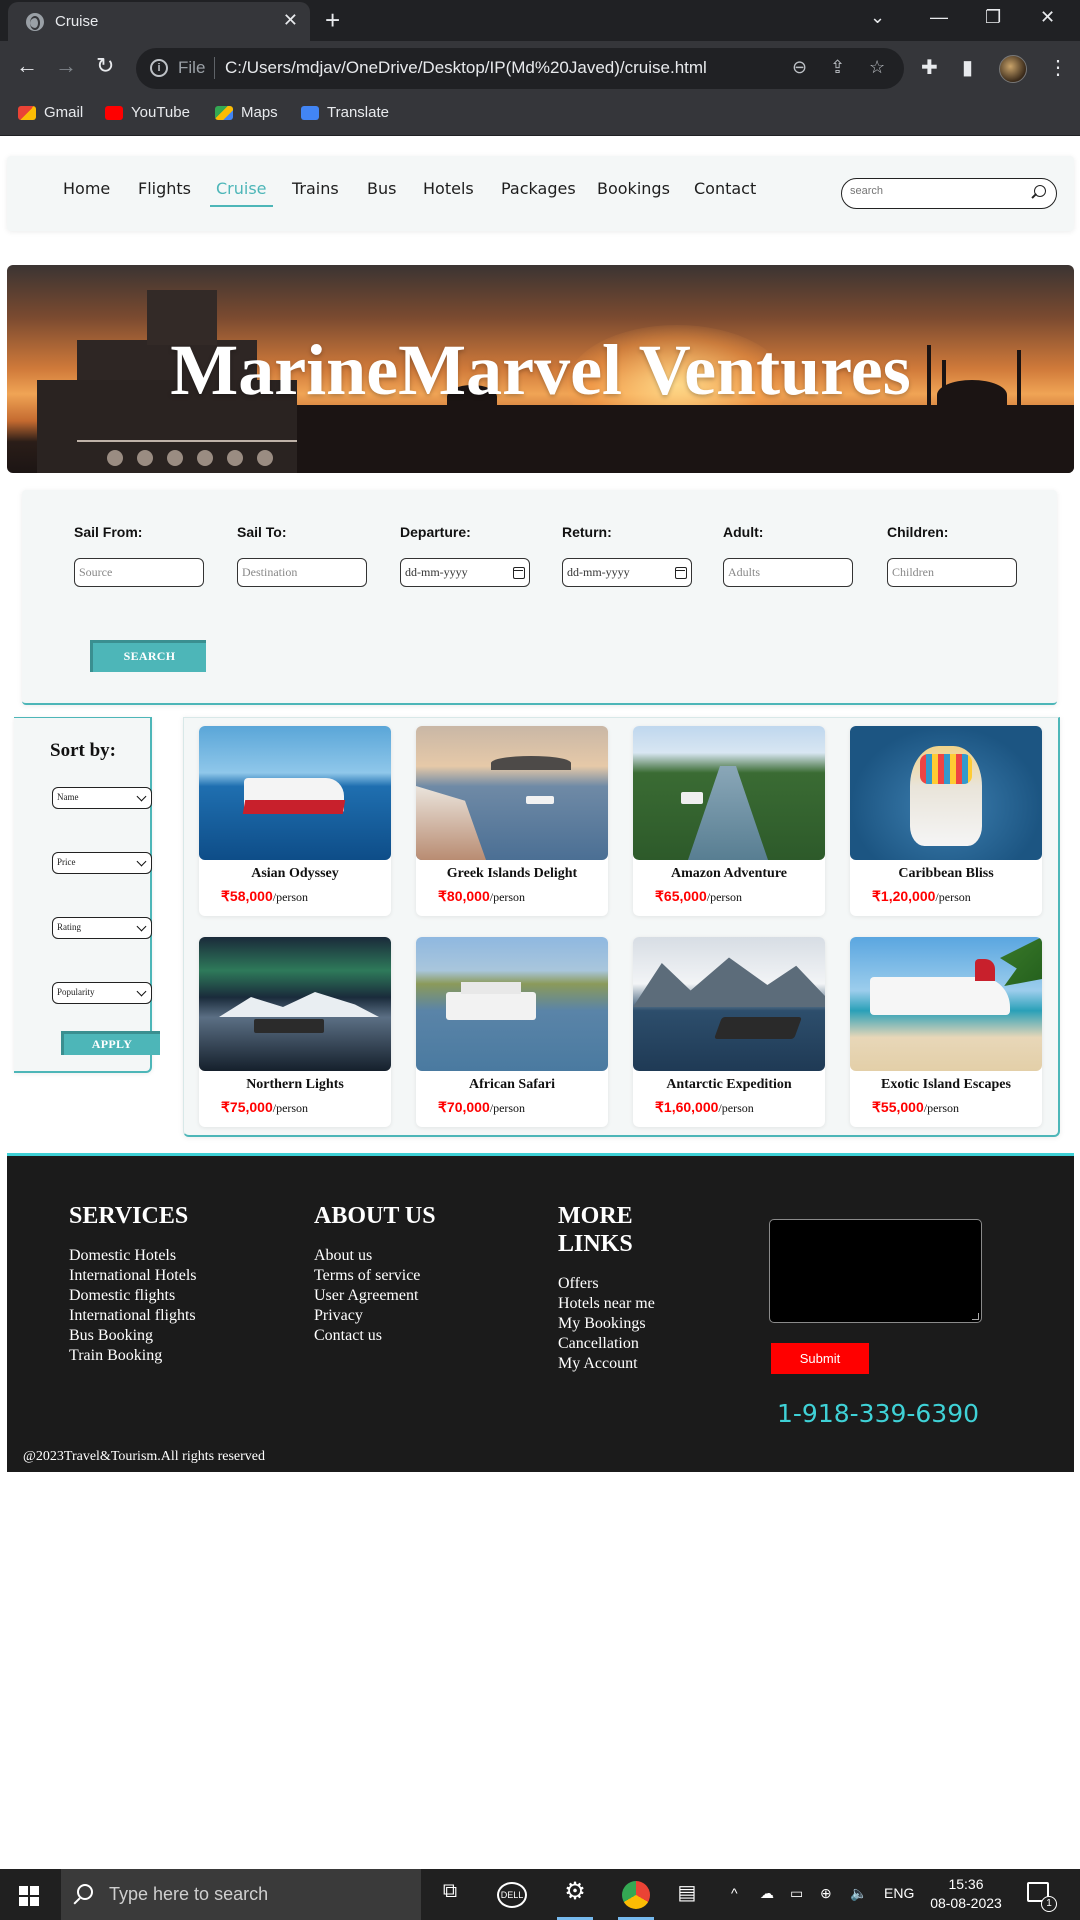 This screenshot has height=1920, width=1080. I want to click on footer-services-heading: SERVICES, so click(129, 1216).